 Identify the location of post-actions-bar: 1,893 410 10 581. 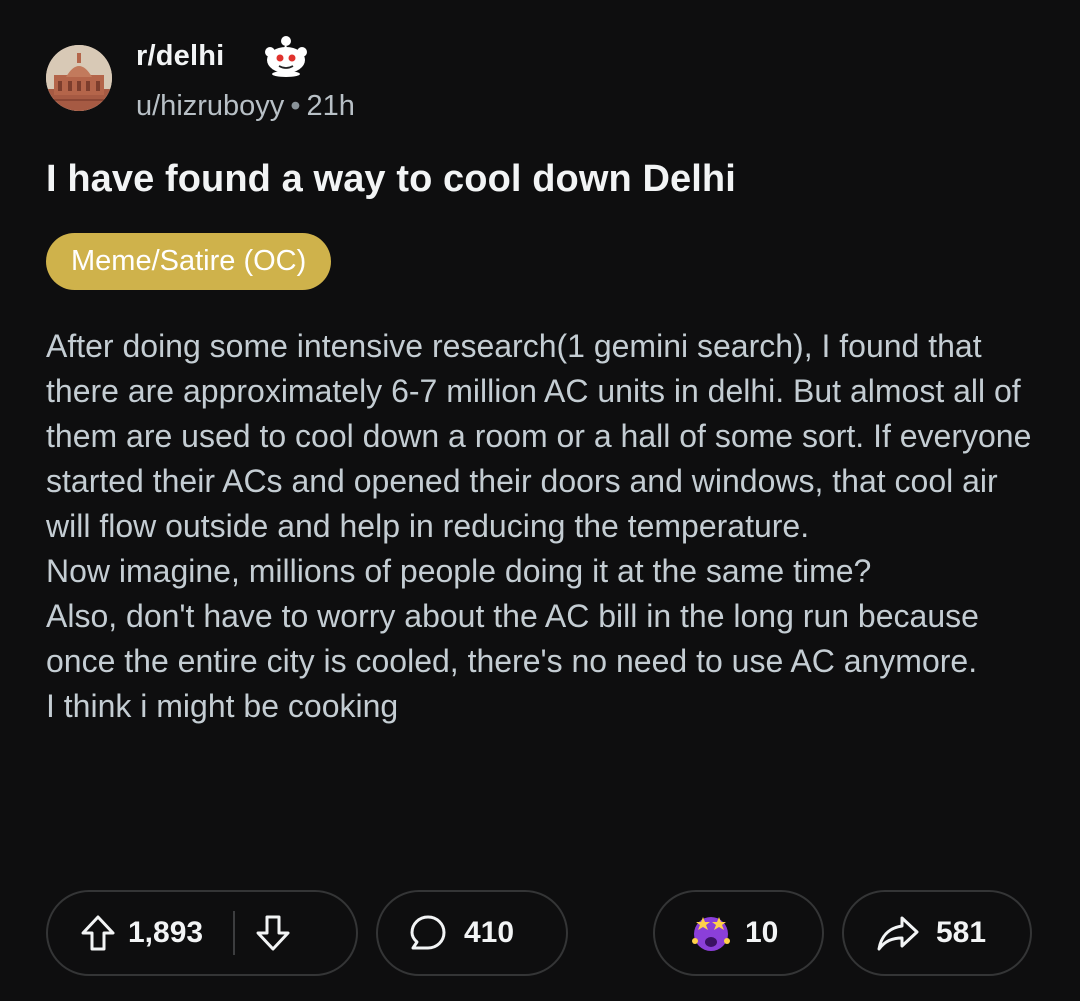
(541, 935).